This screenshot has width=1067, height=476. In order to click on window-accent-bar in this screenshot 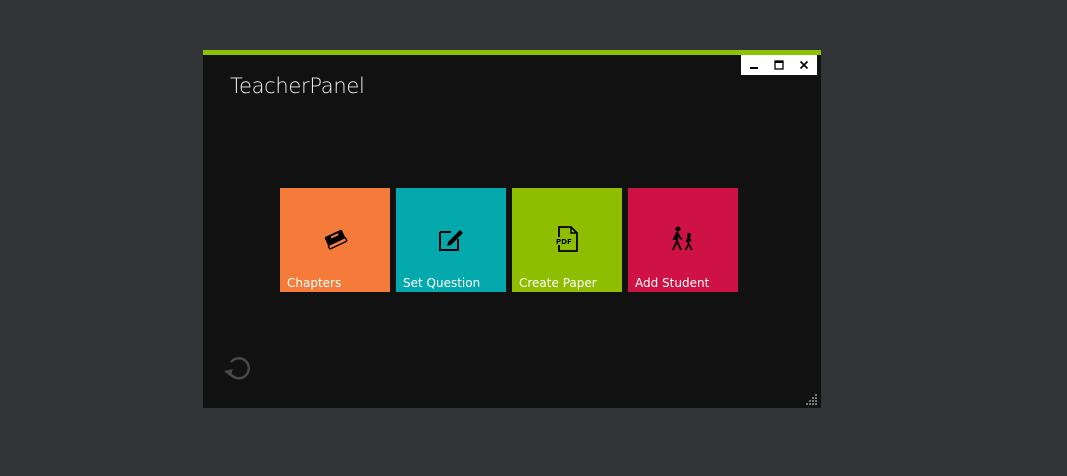, I will do `click(512, 52)`.